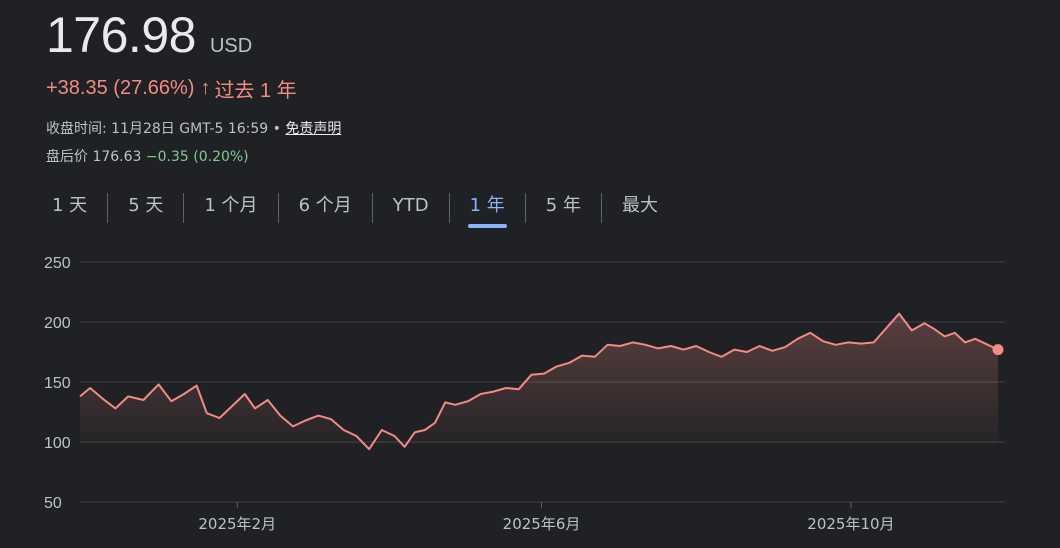 This screenshot has height=548, width=1060. Describe the element at coordinates (57, 263) in the screenshot. I see `y-tick-label: 250` at that location.